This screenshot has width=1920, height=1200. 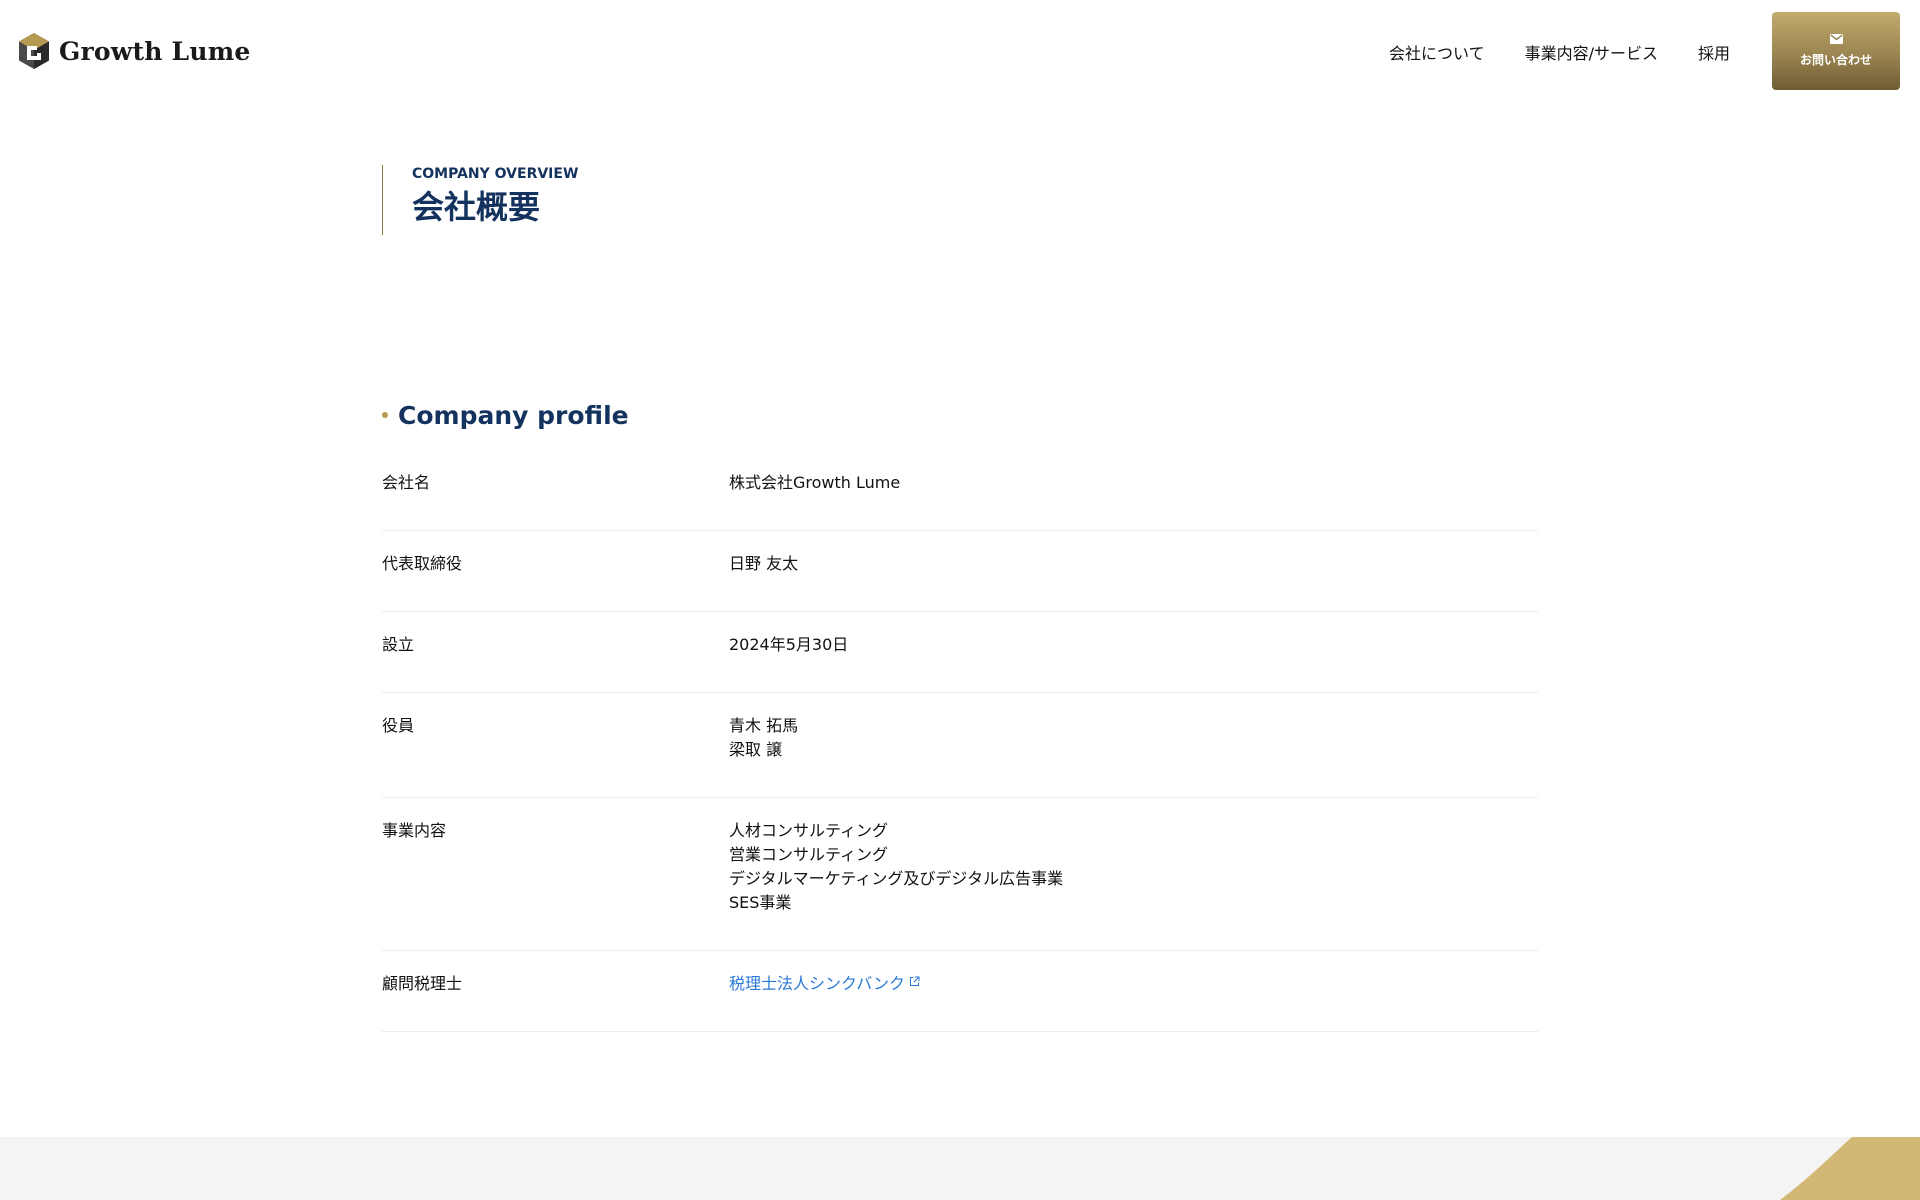 What do you see at coordinates (34, 51) in the screenshot?
I see `logo-icon` at bounding box center [34, 51].